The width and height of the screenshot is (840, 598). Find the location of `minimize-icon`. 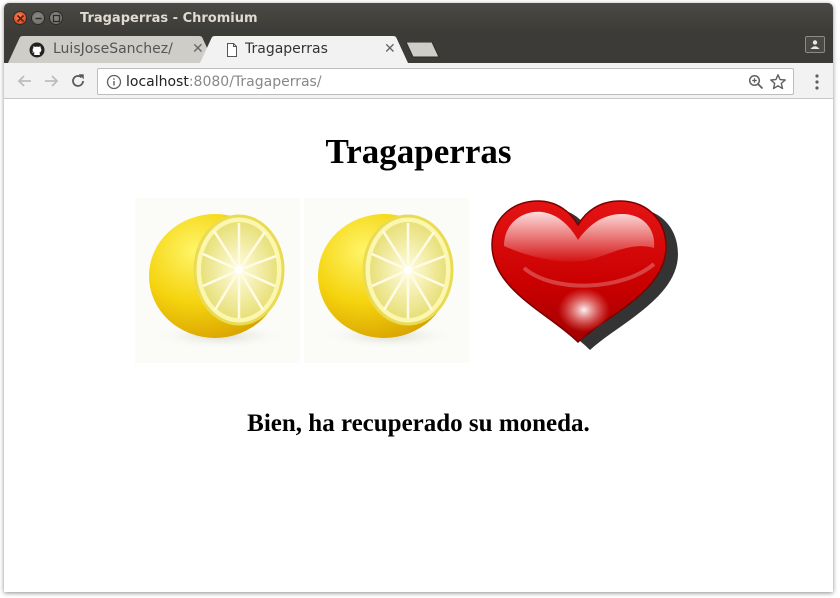

minimize-icon is located at coordinates (38, 18).